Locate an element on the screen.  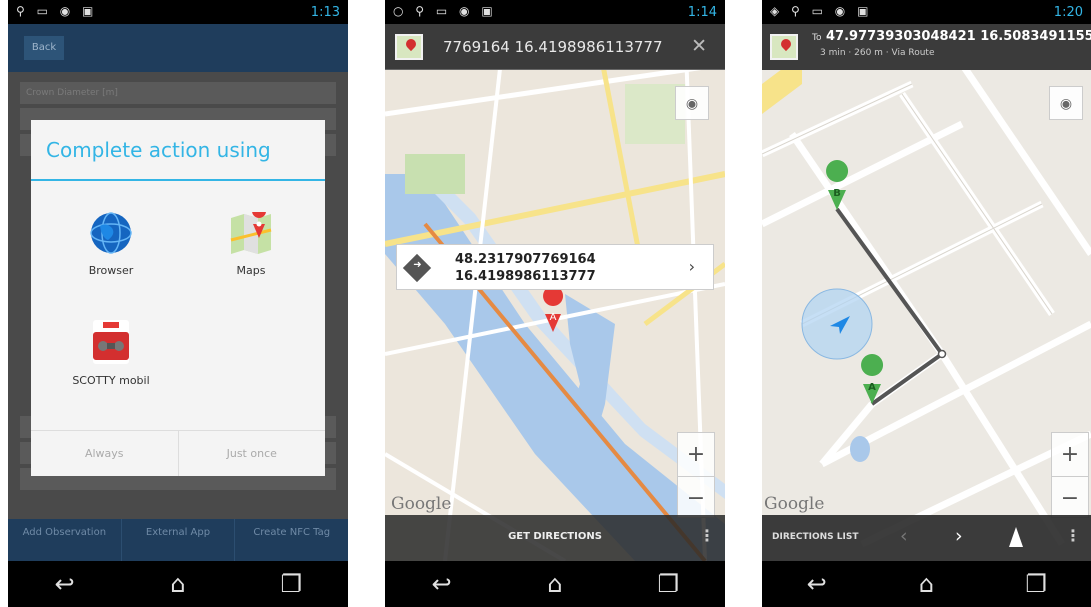
get-directions-button: GET DIRECTIONS is located at coordinates (555, 536).